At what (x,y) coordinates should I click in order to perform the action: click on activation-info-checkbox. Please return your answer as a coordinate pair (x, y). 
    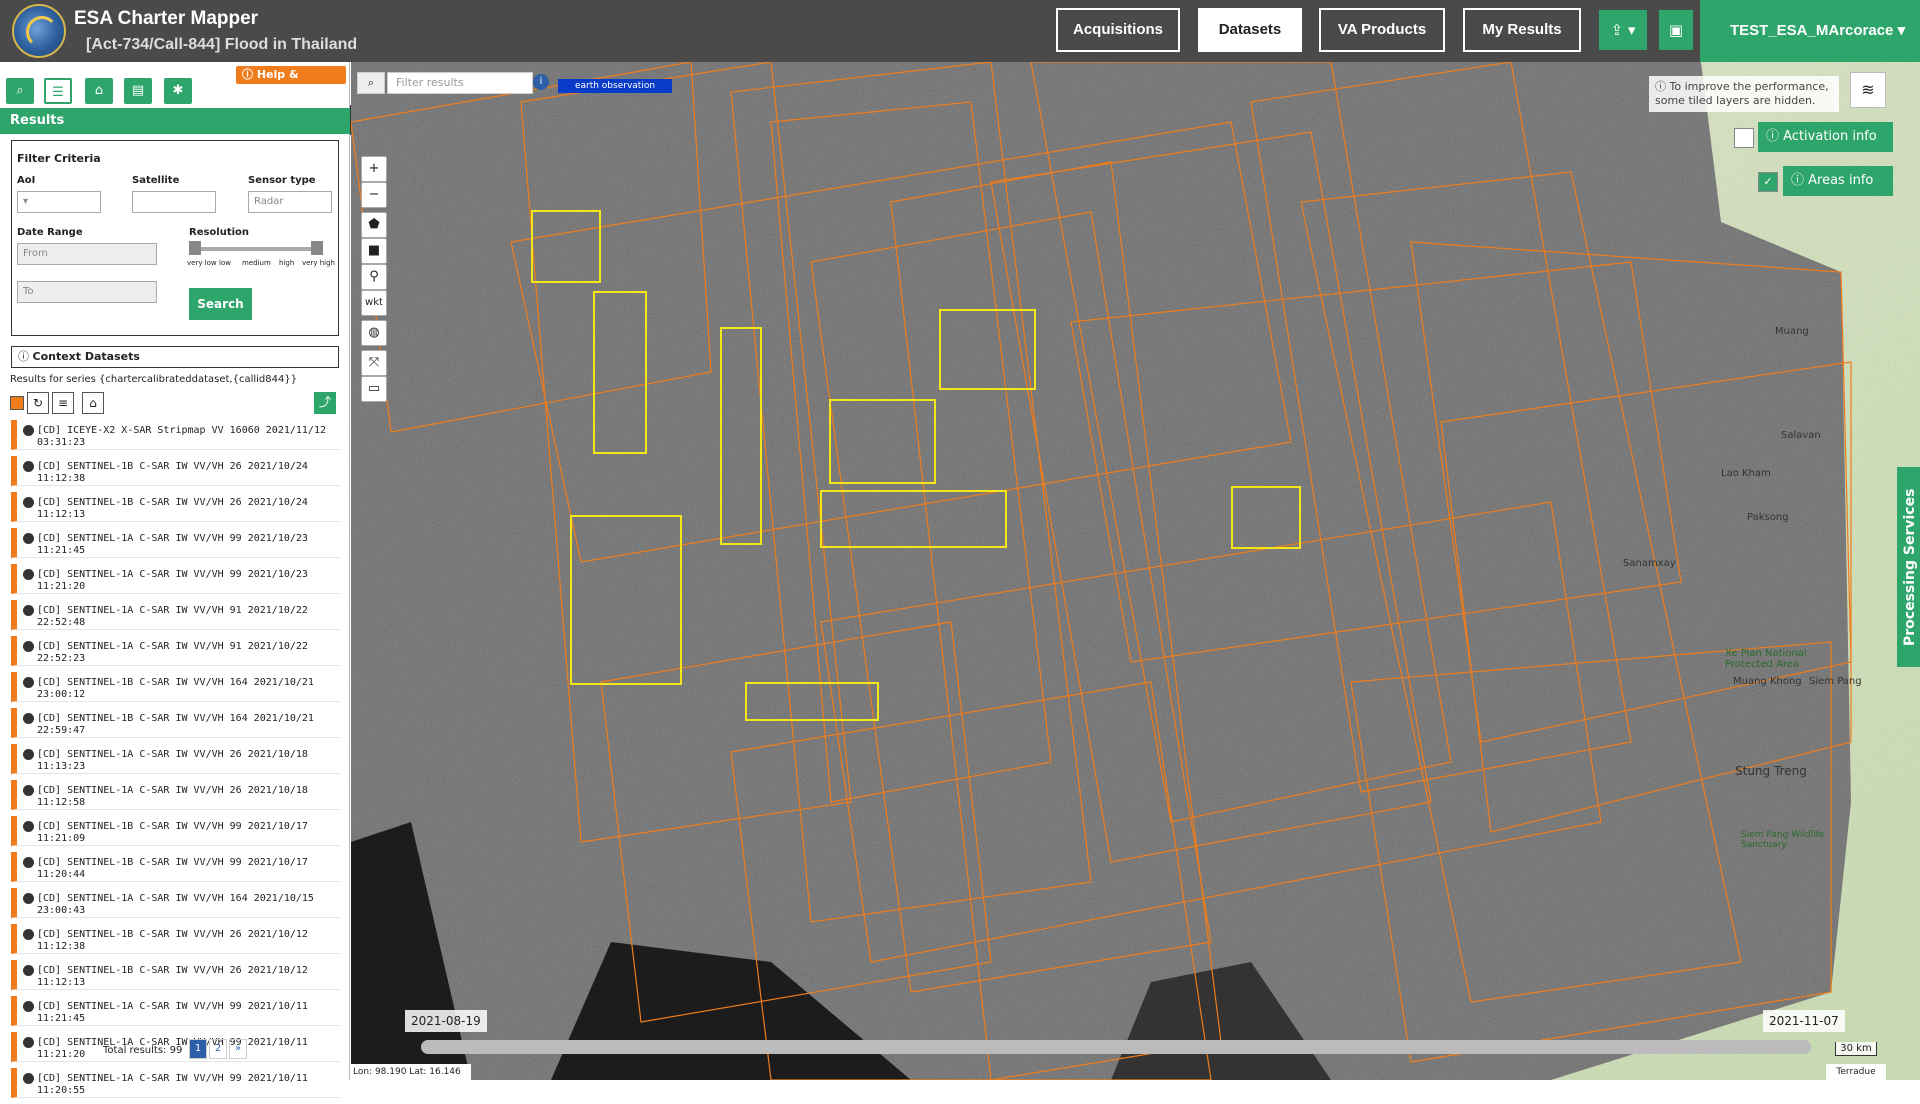
    Looking at the image, I should click on (1744, 138).